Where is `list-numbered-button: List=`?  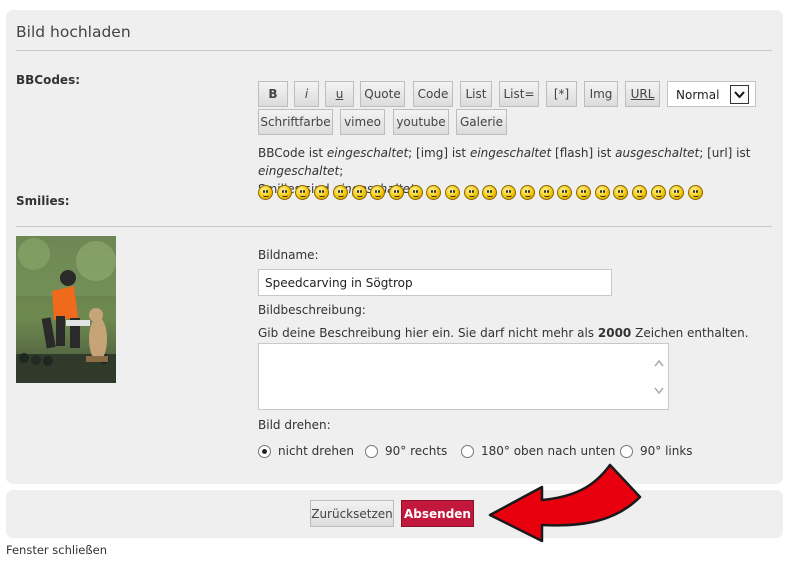
list-numbered-button: List= is located at coordinates (519, 94).